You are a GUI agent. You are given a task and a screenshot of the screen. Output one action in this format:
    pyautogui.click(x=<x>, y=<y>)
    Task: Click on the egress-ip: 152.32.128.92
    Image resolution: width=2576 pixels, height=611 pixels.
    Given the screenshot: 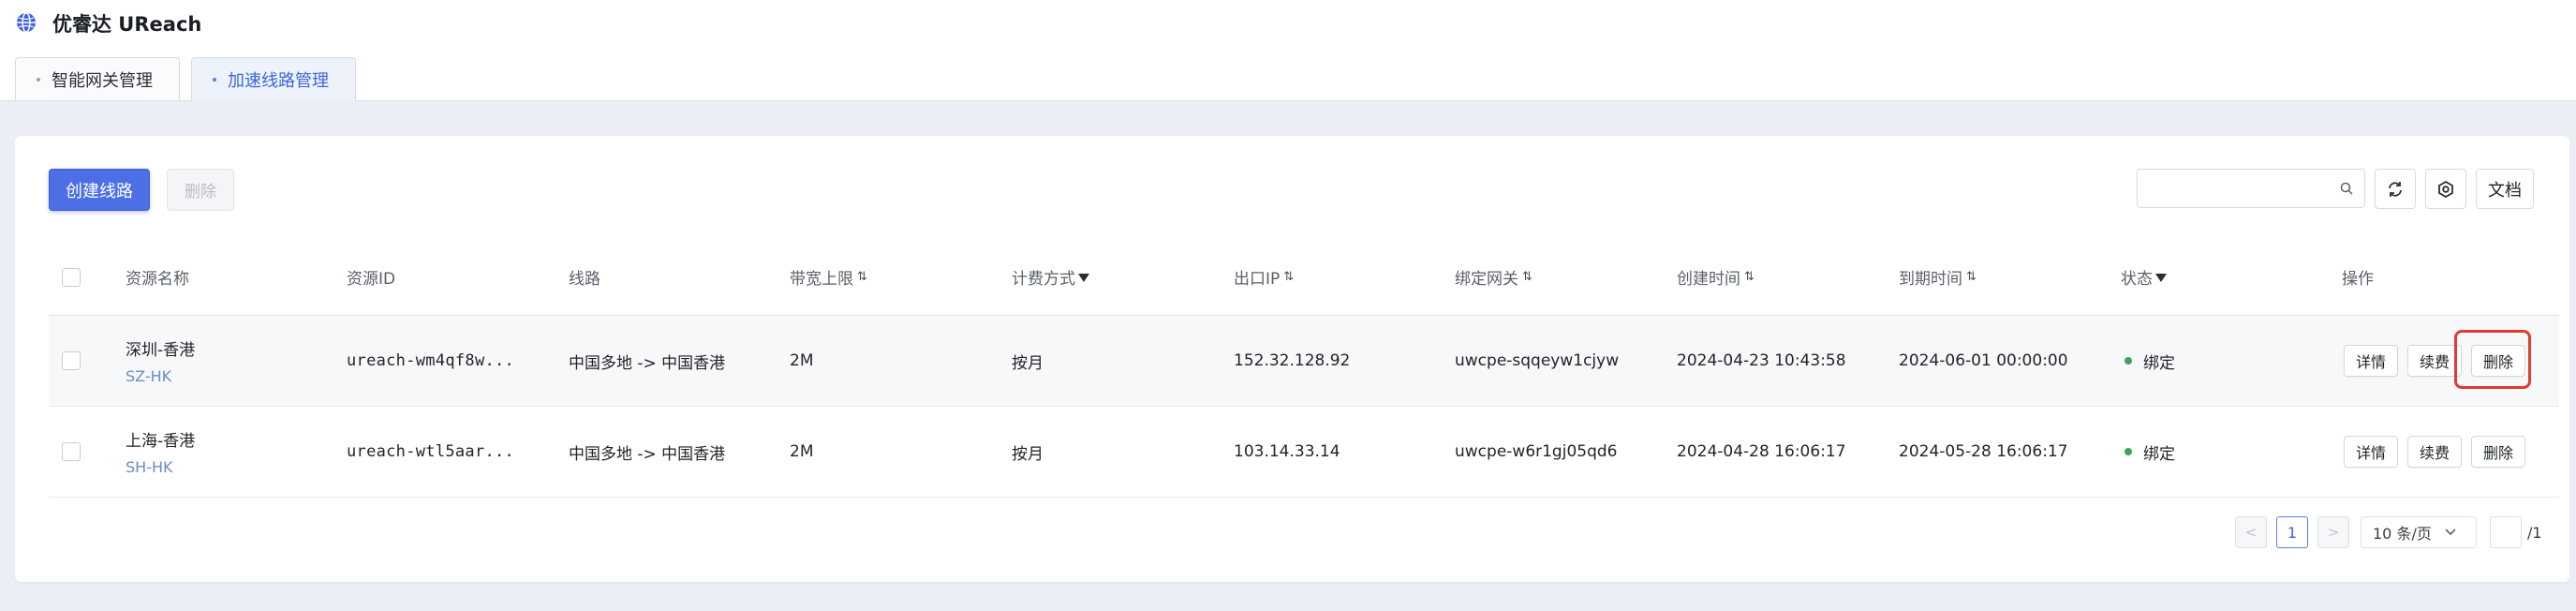 What is the action you would take?
    pyautogui.click(x=1292, y=360)
    